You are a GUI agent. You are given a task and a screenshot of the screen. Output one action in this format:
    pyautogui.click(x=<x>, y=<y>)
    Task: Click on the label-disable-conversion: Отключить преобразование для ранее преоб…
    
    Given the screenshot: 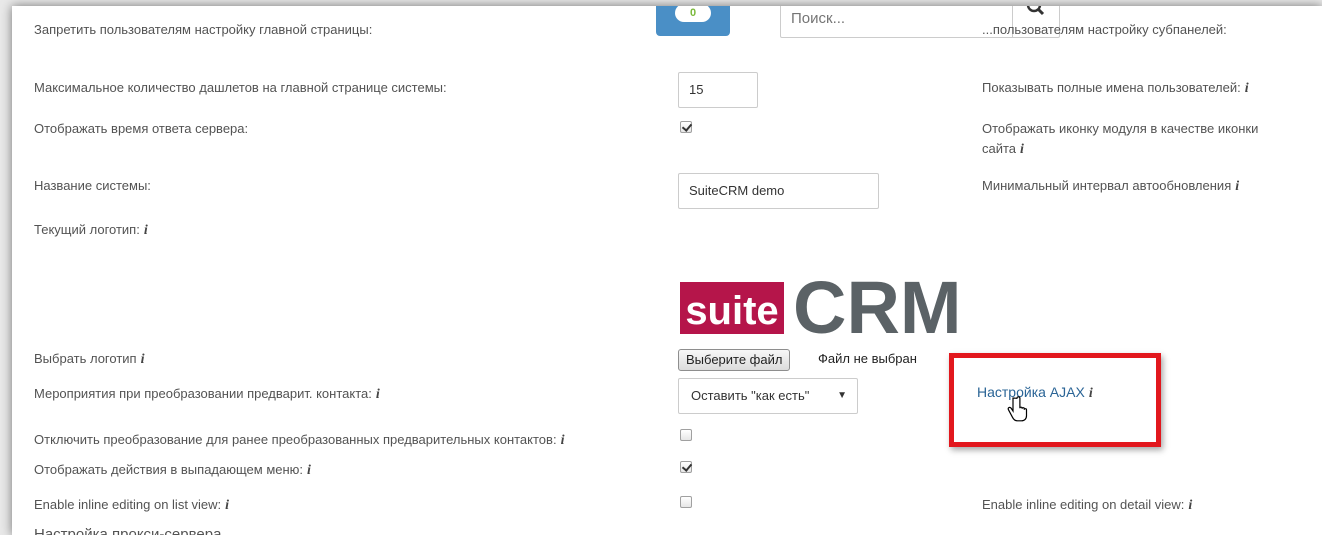 What is the action you would take?
    pyautogui.click(x=299, y=440)
    